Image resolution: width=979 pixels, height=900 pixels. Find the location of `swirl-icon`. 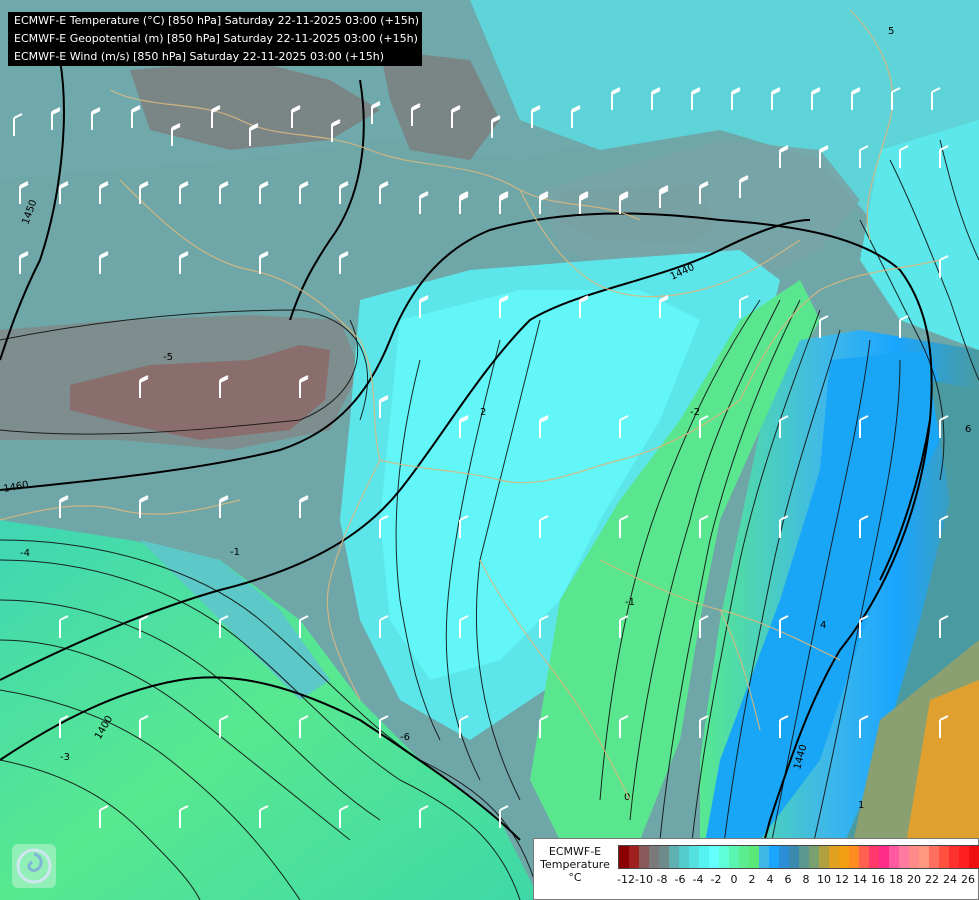

swirl-icon is located at coordinates (34, 866).